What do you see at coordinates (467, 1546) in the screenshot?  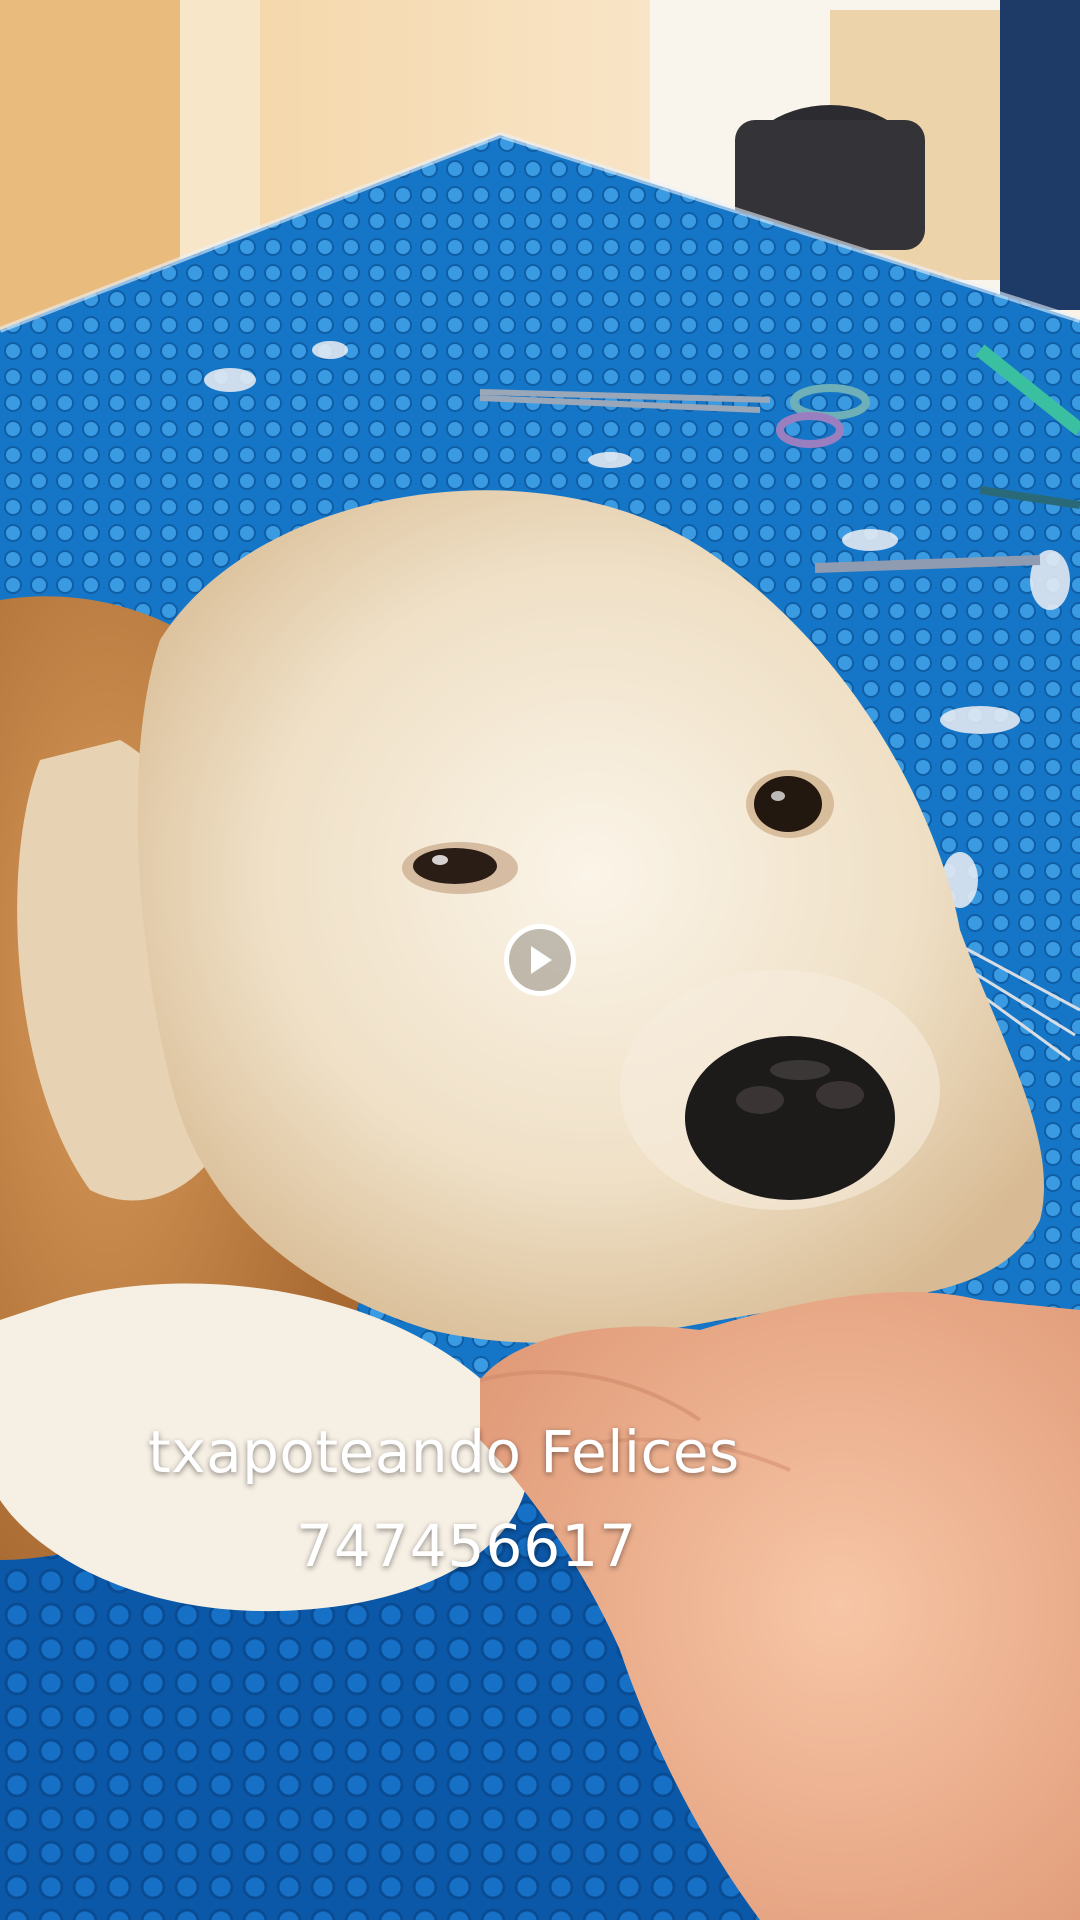 I see `video-caption-phone: 747456617` at bounding box center [467, 1546].